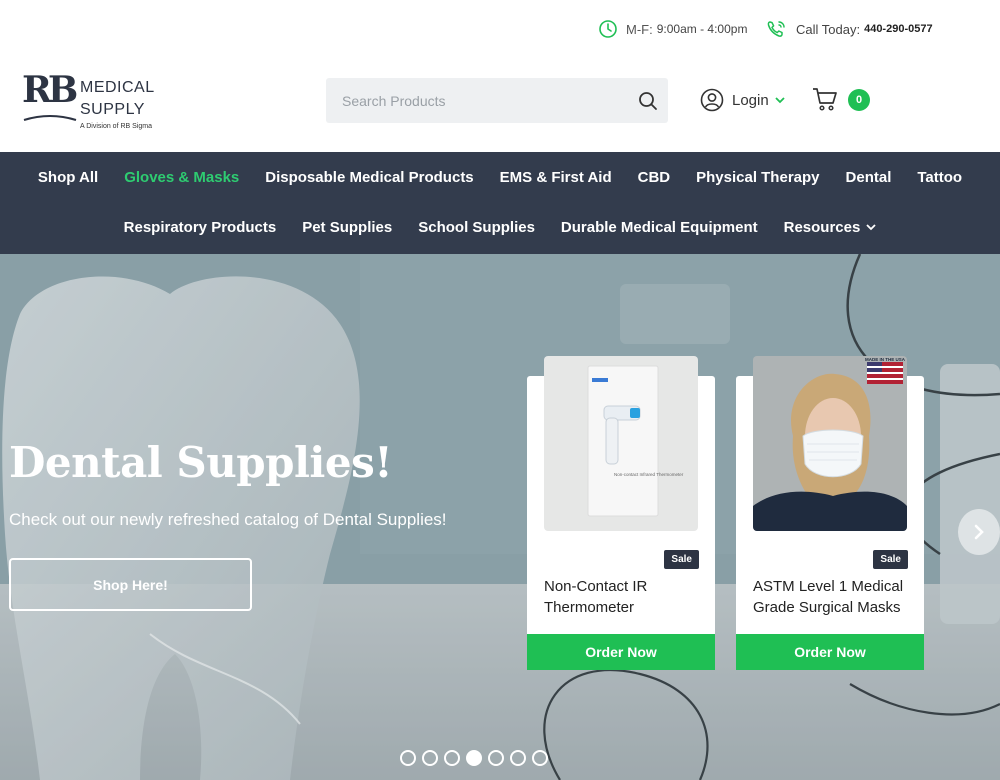 The height and width of the screenshot is (780, 1000). What do you see at coordinates (50, 118) in the screenshot?
I see `logo-swoosh` at bounding box center [50, 118].